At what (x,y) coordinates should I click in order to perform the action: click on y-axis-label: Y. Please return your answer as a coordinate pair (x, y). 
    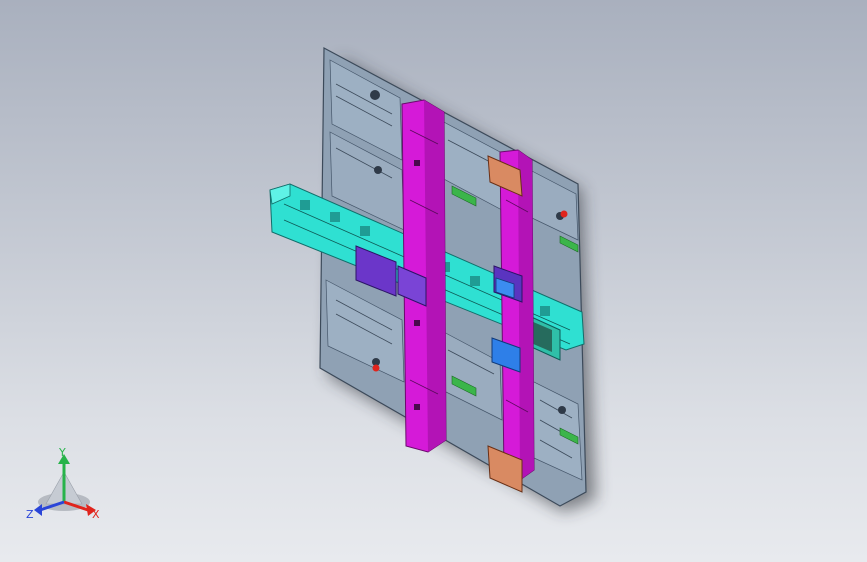
    Looking at the image, I should click on (62, 452).